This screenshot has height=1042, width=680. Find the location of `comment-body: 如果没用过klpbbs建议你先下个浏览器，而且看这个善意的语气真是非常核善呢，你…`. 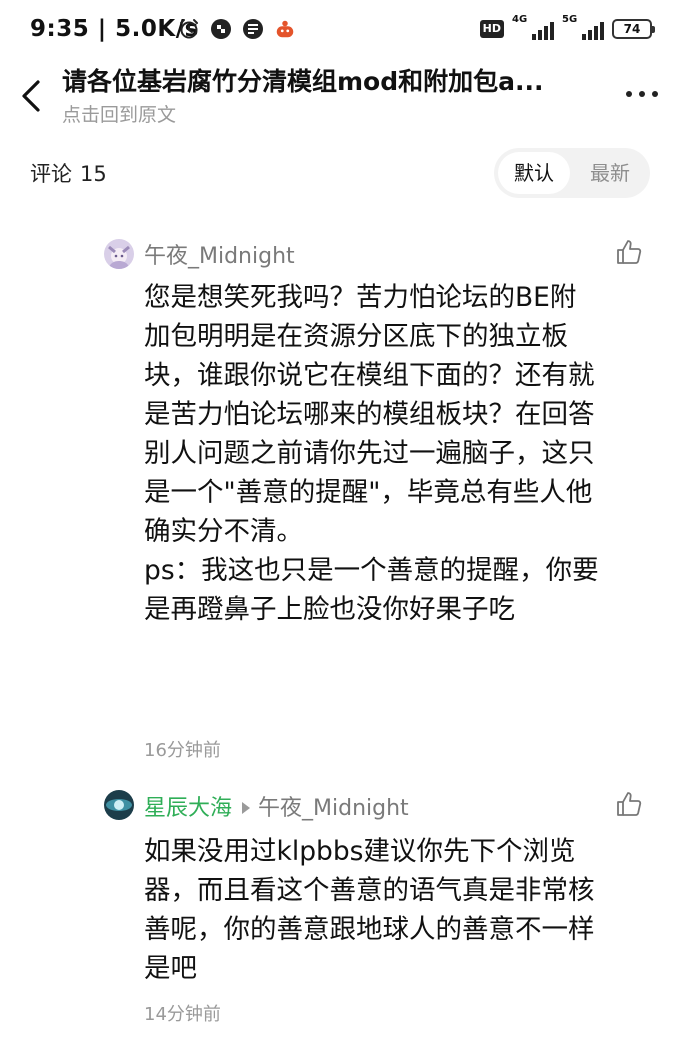

comment-body: 如果没用过klpbbs建议你先下个浏览器，而且看这个善意的语气真是非常核善呢，你… is located at coordinates (372, 910).